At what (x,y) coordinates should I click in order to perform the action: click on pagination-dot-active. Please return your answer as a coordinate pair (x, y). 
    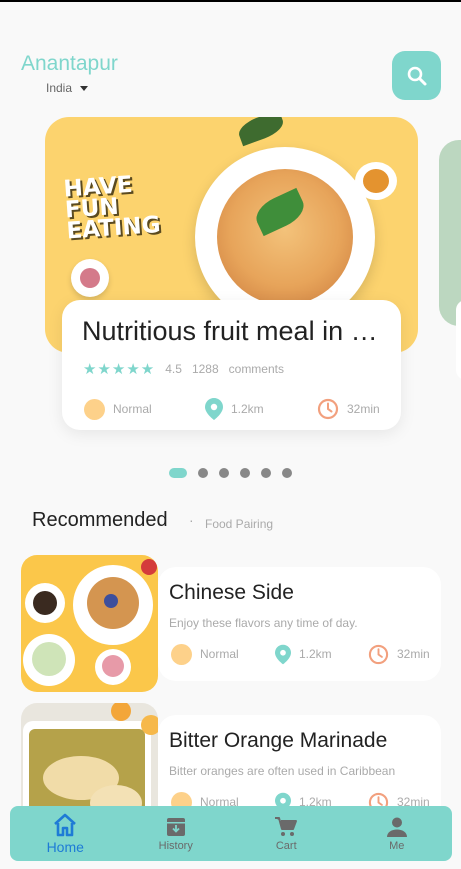
    Looking at the image, I should click on (178, 473).